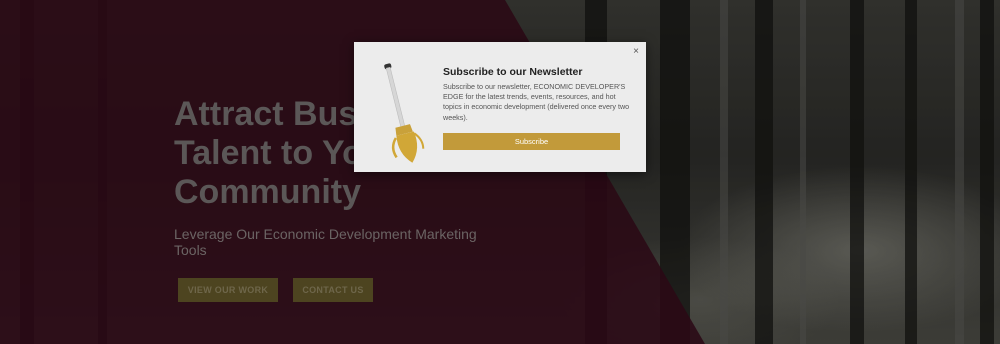 This screenshot has height=344, width=1000. Describe the element at coordinates (531, 141) in the screenshot. I see `subscribe-button: Subscribe` at that location.